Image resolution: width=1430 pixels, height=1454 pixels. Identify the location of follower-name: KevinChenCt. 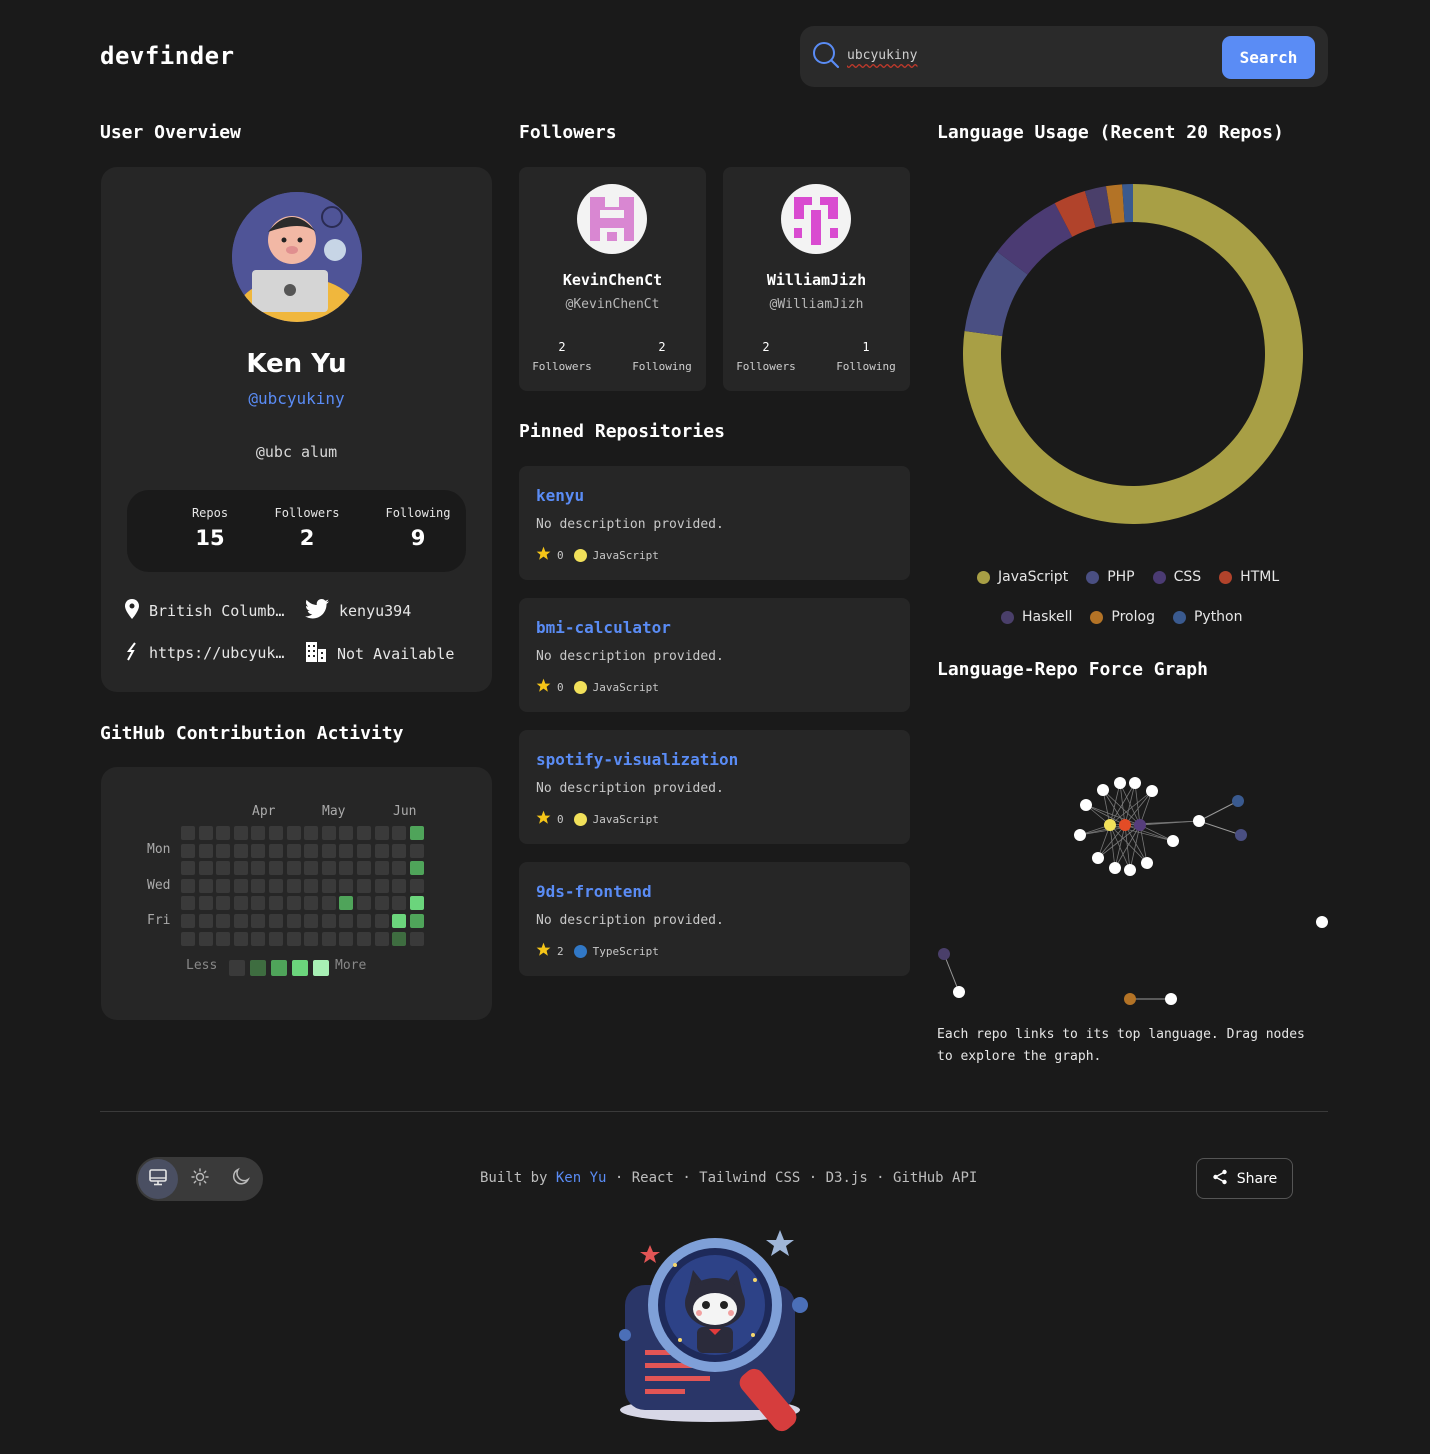
(612, 280).